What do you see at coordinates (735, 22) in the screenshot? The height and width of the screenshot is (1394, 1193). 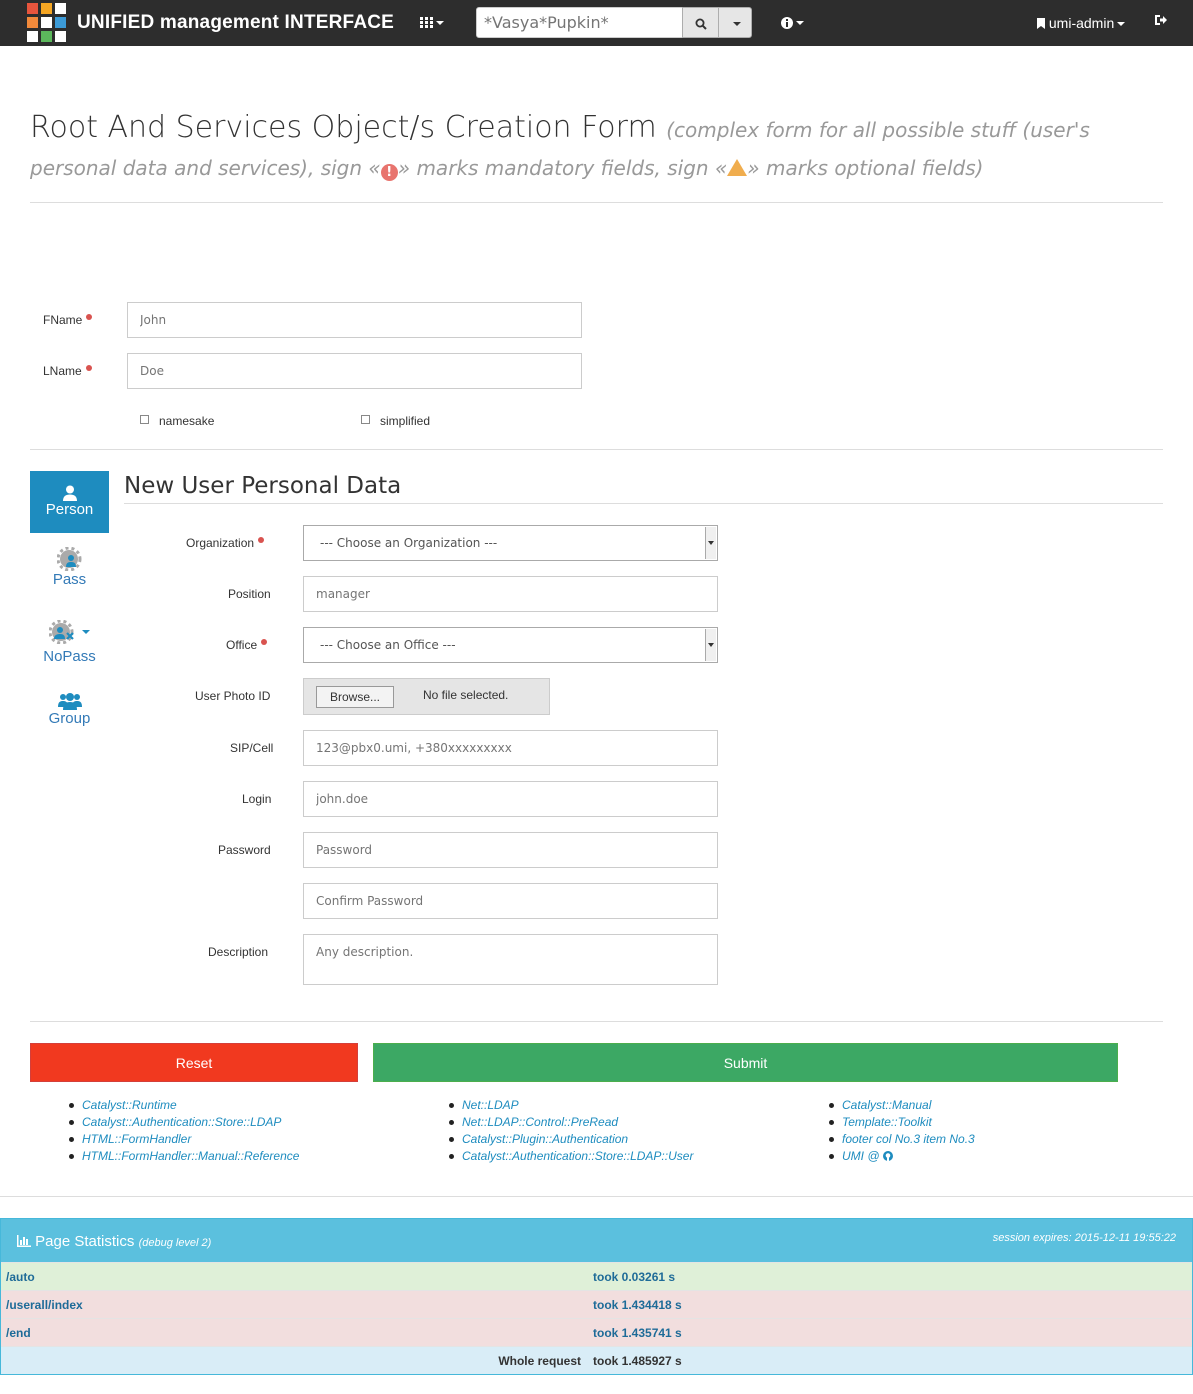 I see `search-options-button` at bounding box center [735, 22].